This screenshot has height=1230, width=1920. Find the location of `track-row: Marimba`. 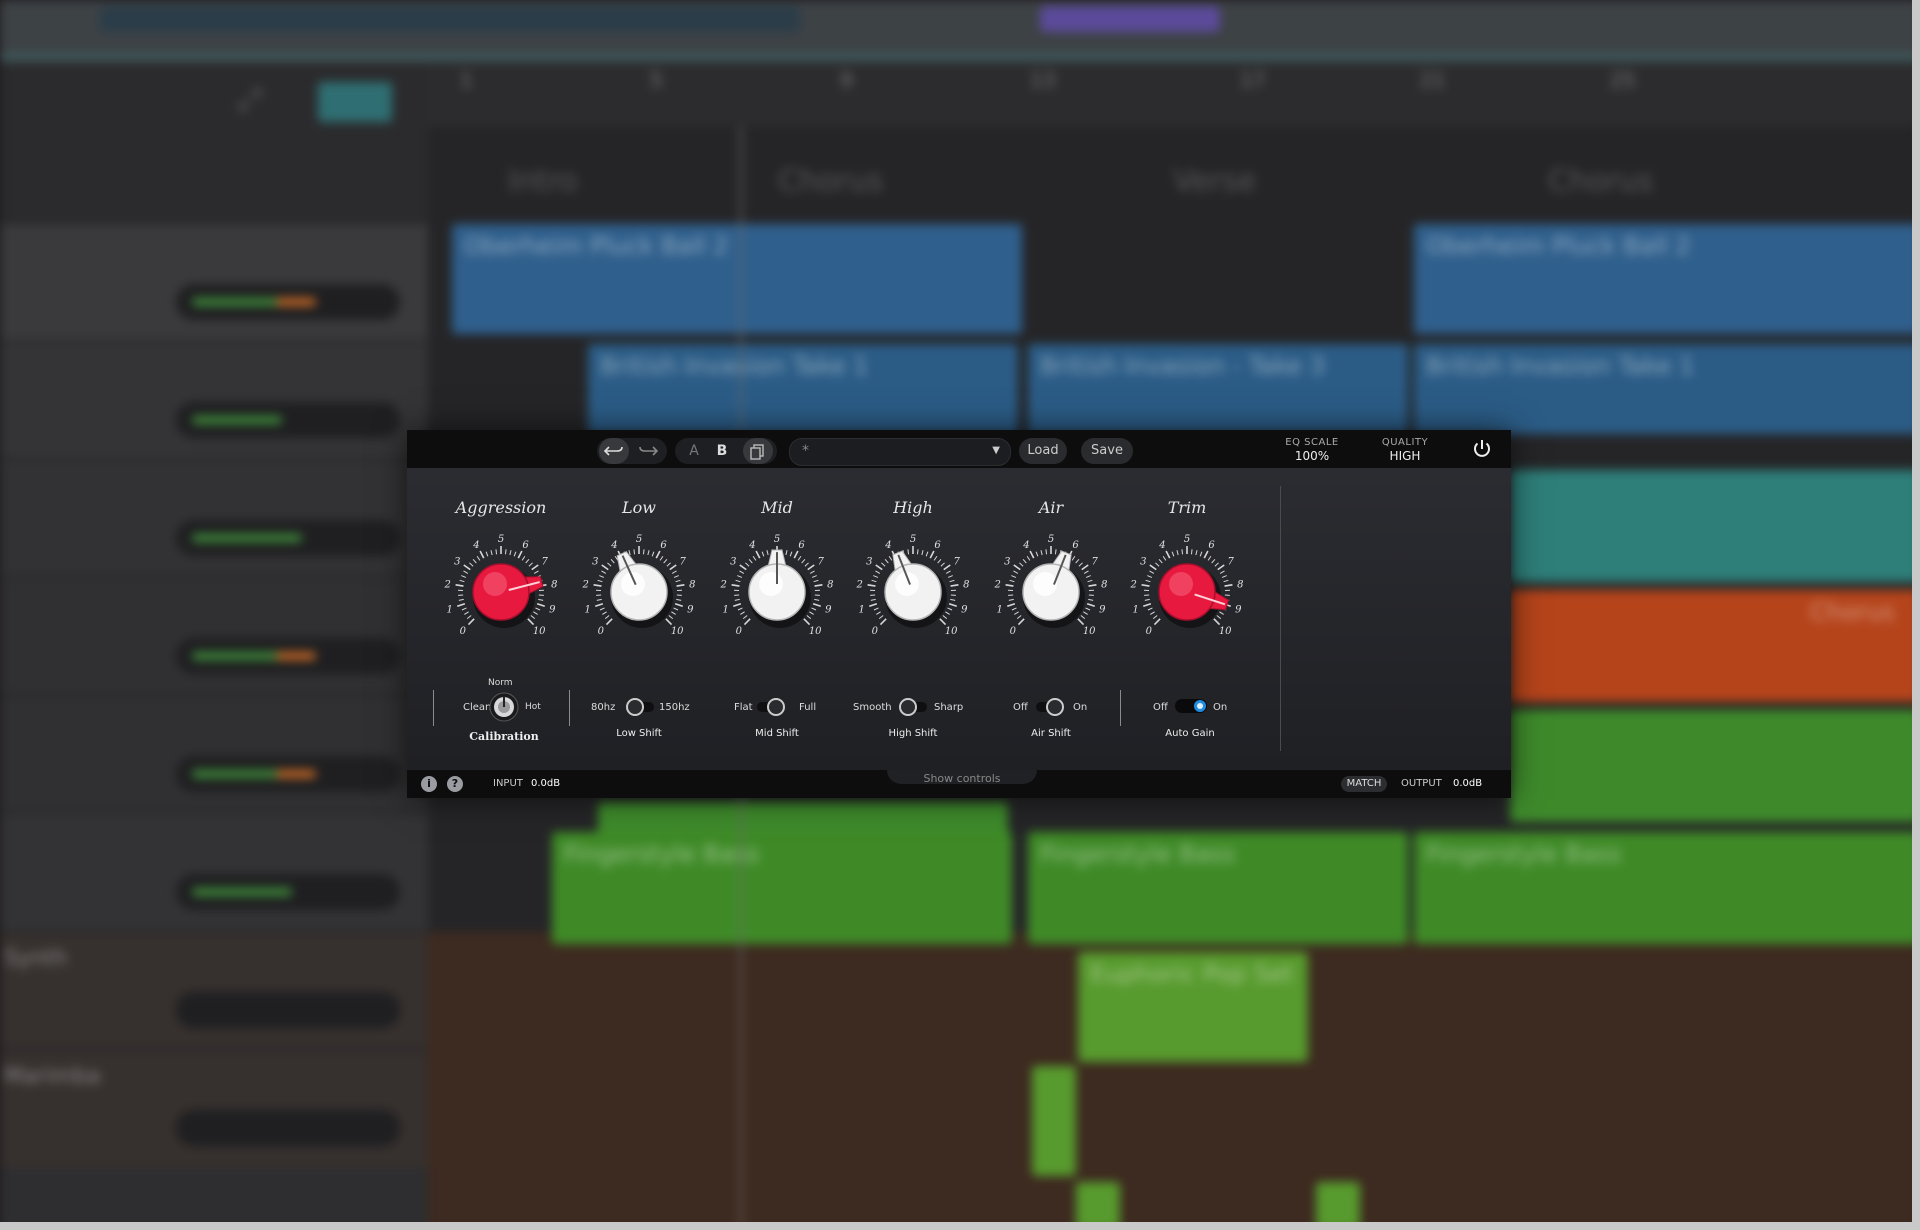

track-row: Marimba is located at coordinates (214, 1108).